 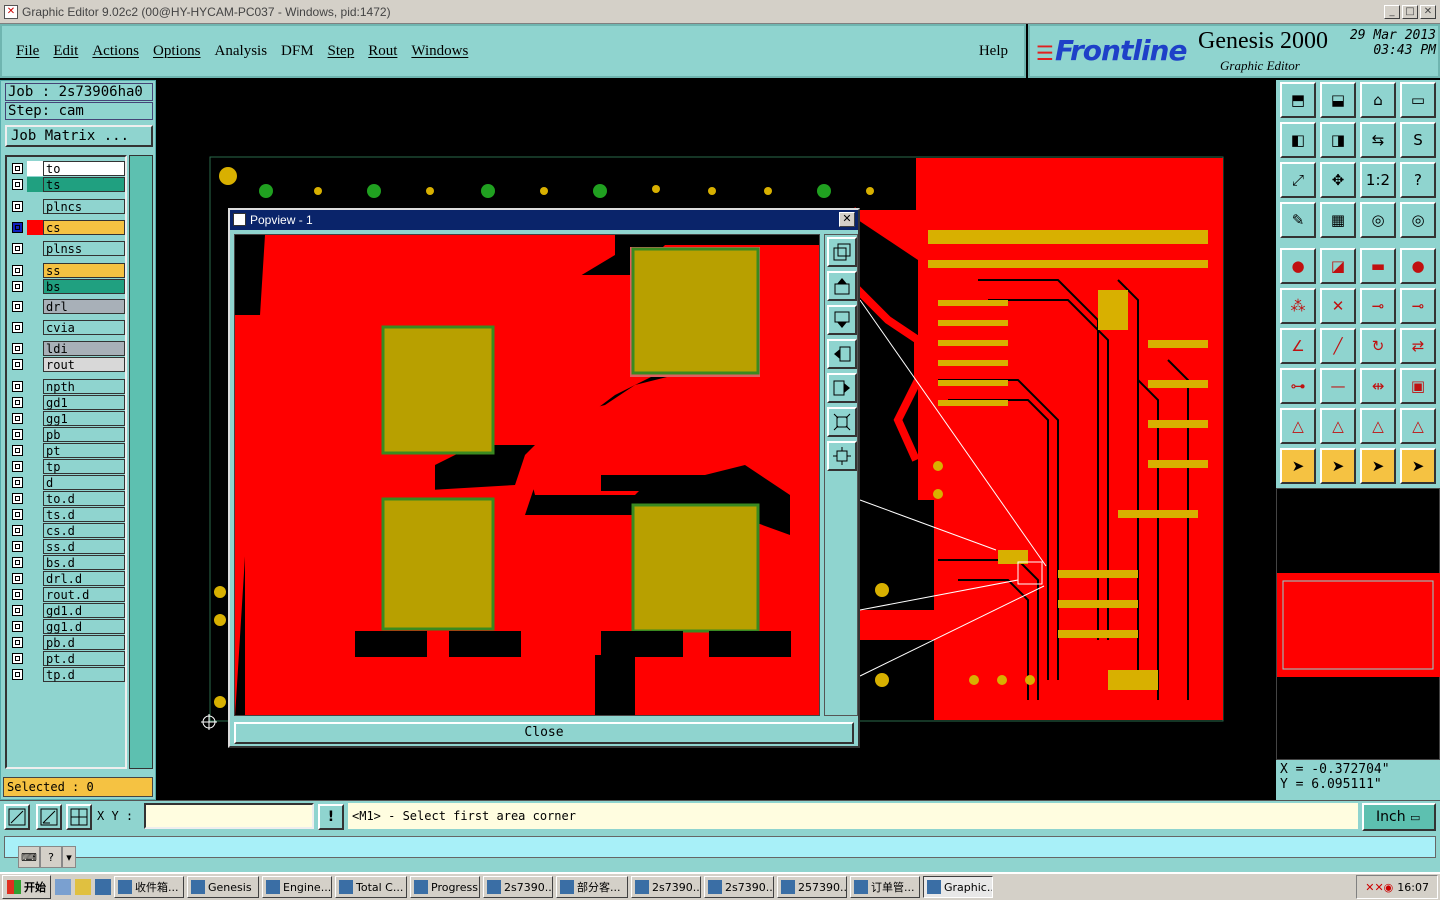 What do you see at coordinates (1298, 466) in the screenshot?
I see `select-pointer-icon: ➤` at bounding box center [1298, 466].